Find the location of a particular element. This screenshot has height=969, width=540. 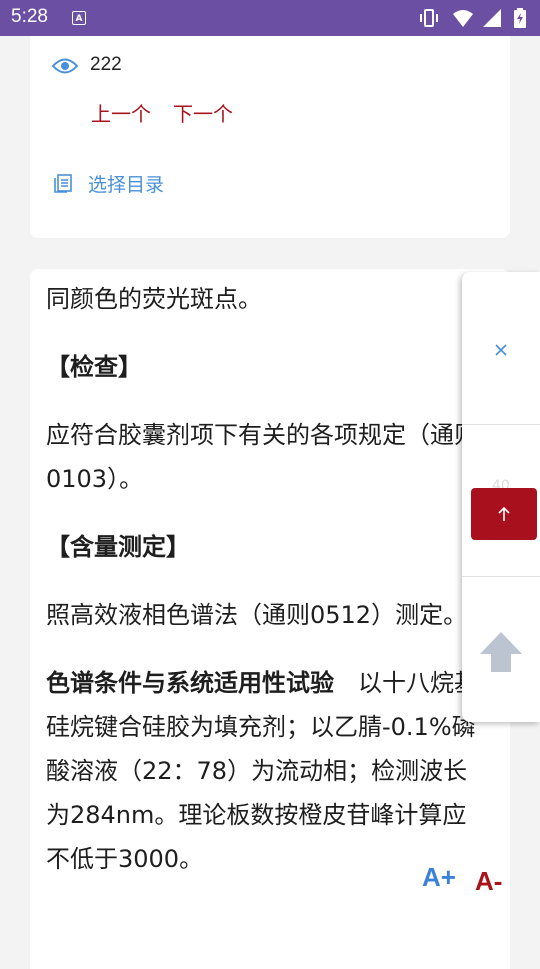

arrow-up-large-icon is located at coordinates (501, 653).